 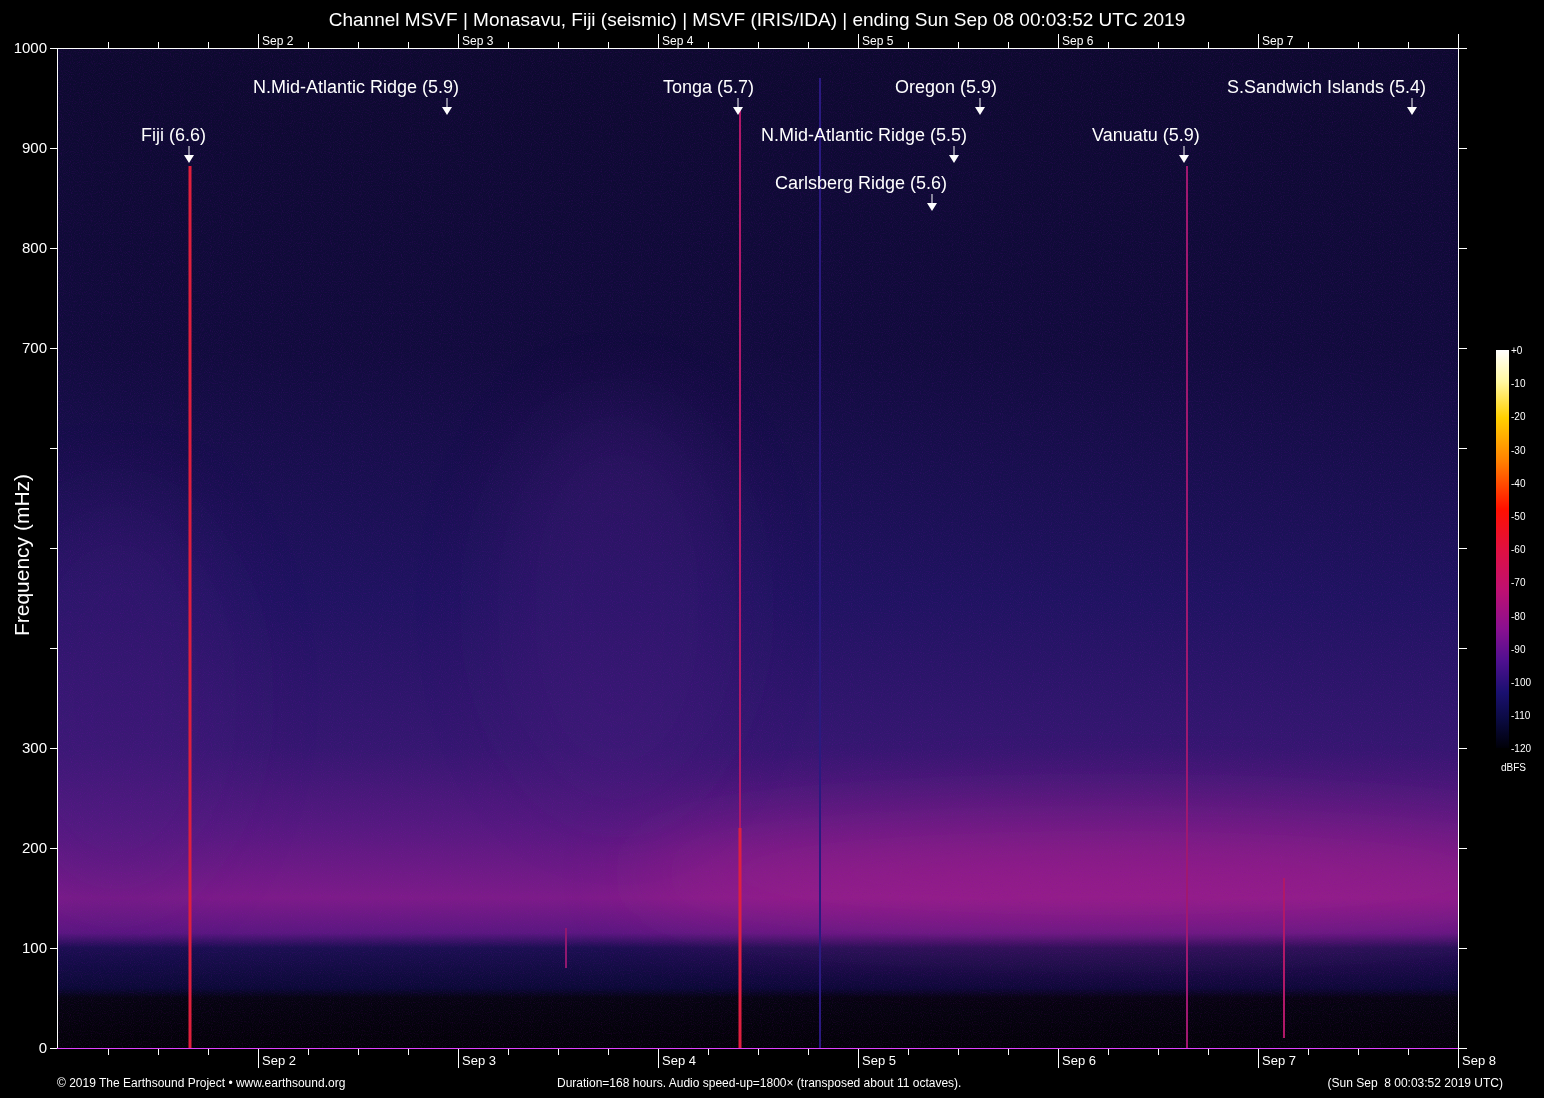 What do you see at coordinates (22, 555) in the screenshot?
I see `y-axis-title: Frequency (mHz)` at bounding box center [22, 555].